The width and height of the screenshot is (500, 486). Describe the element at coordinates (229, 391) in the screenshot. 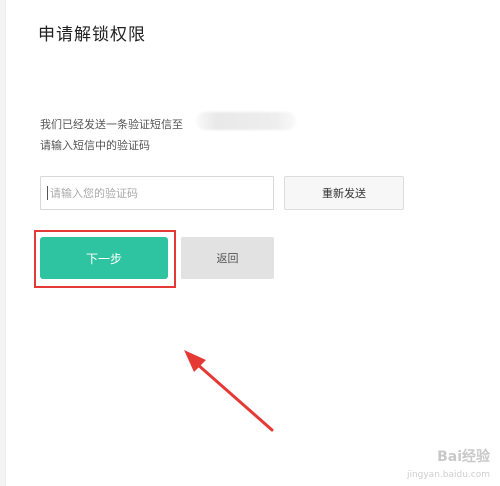

I see `annotation-arrow-icon` at that location.